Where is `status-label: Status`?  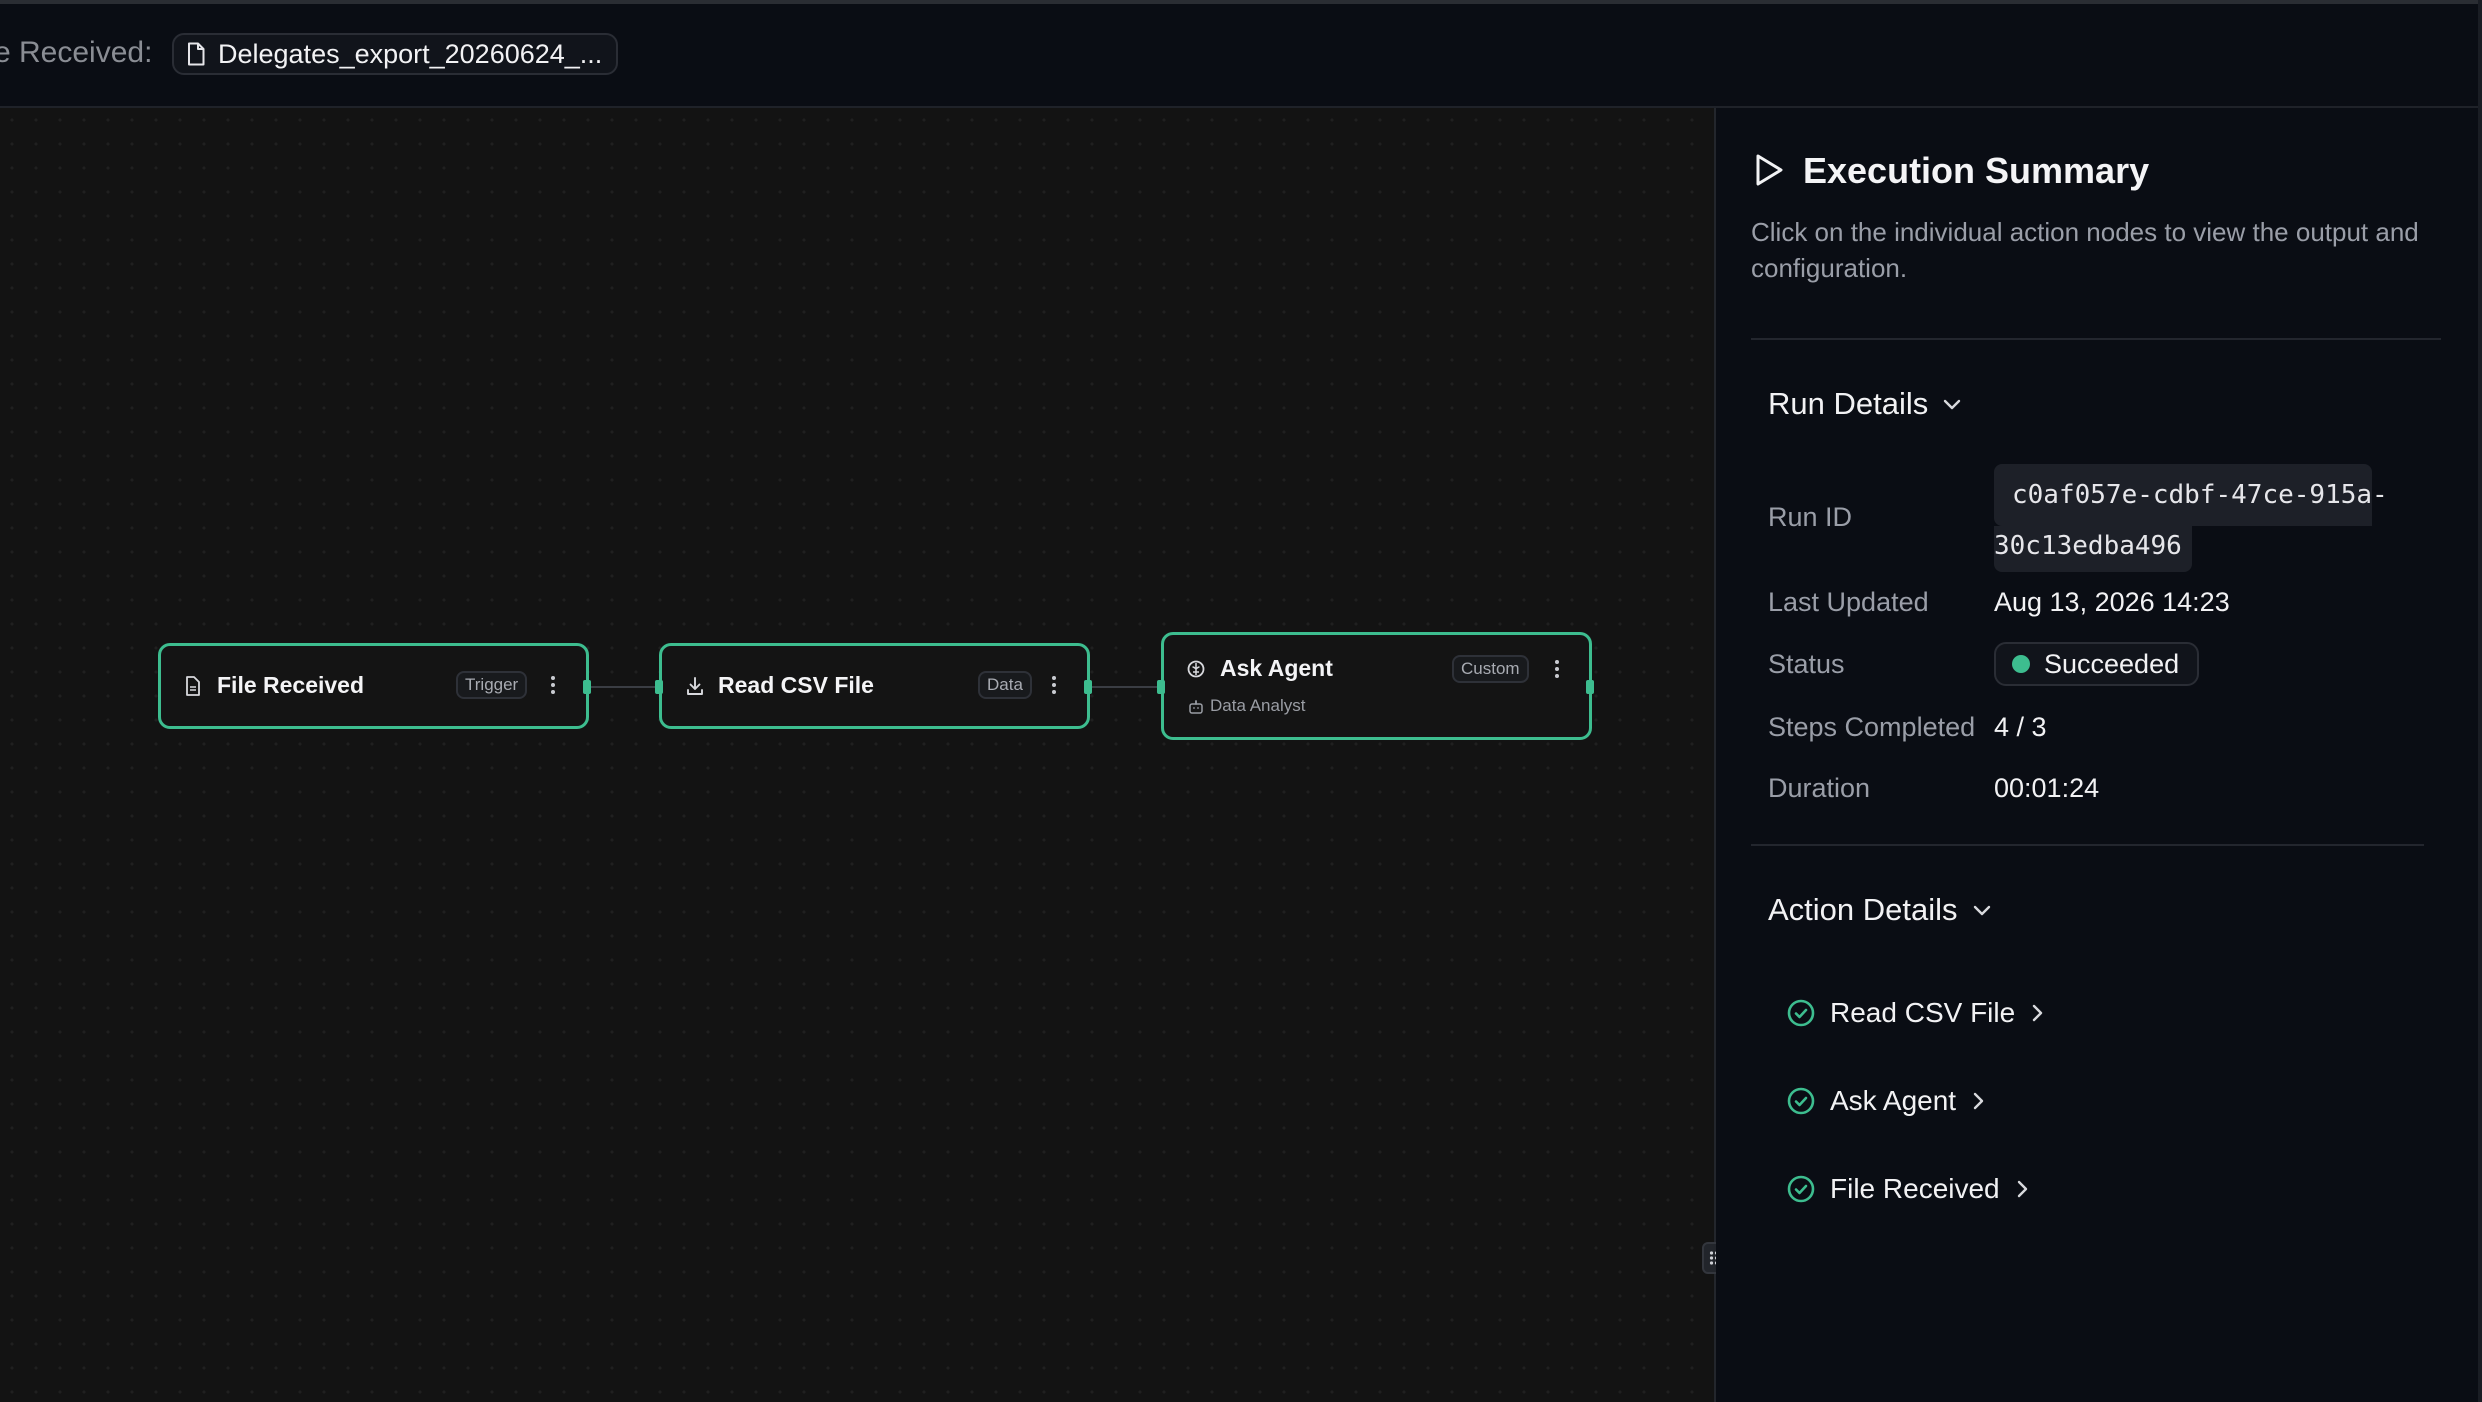
status-label: Status is located at coordinates (1806, 664).